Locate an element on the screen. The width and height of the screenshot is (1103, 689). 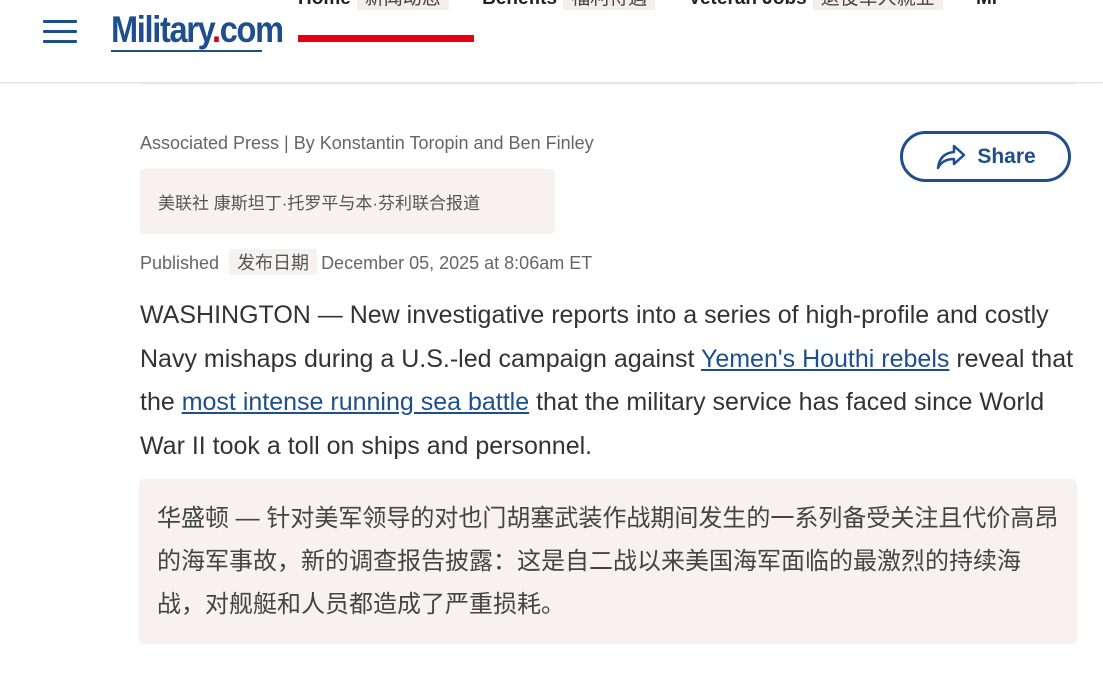
houthi-rebels-link: Yemen's Houthi rebels is located at coordinates (825, 359).